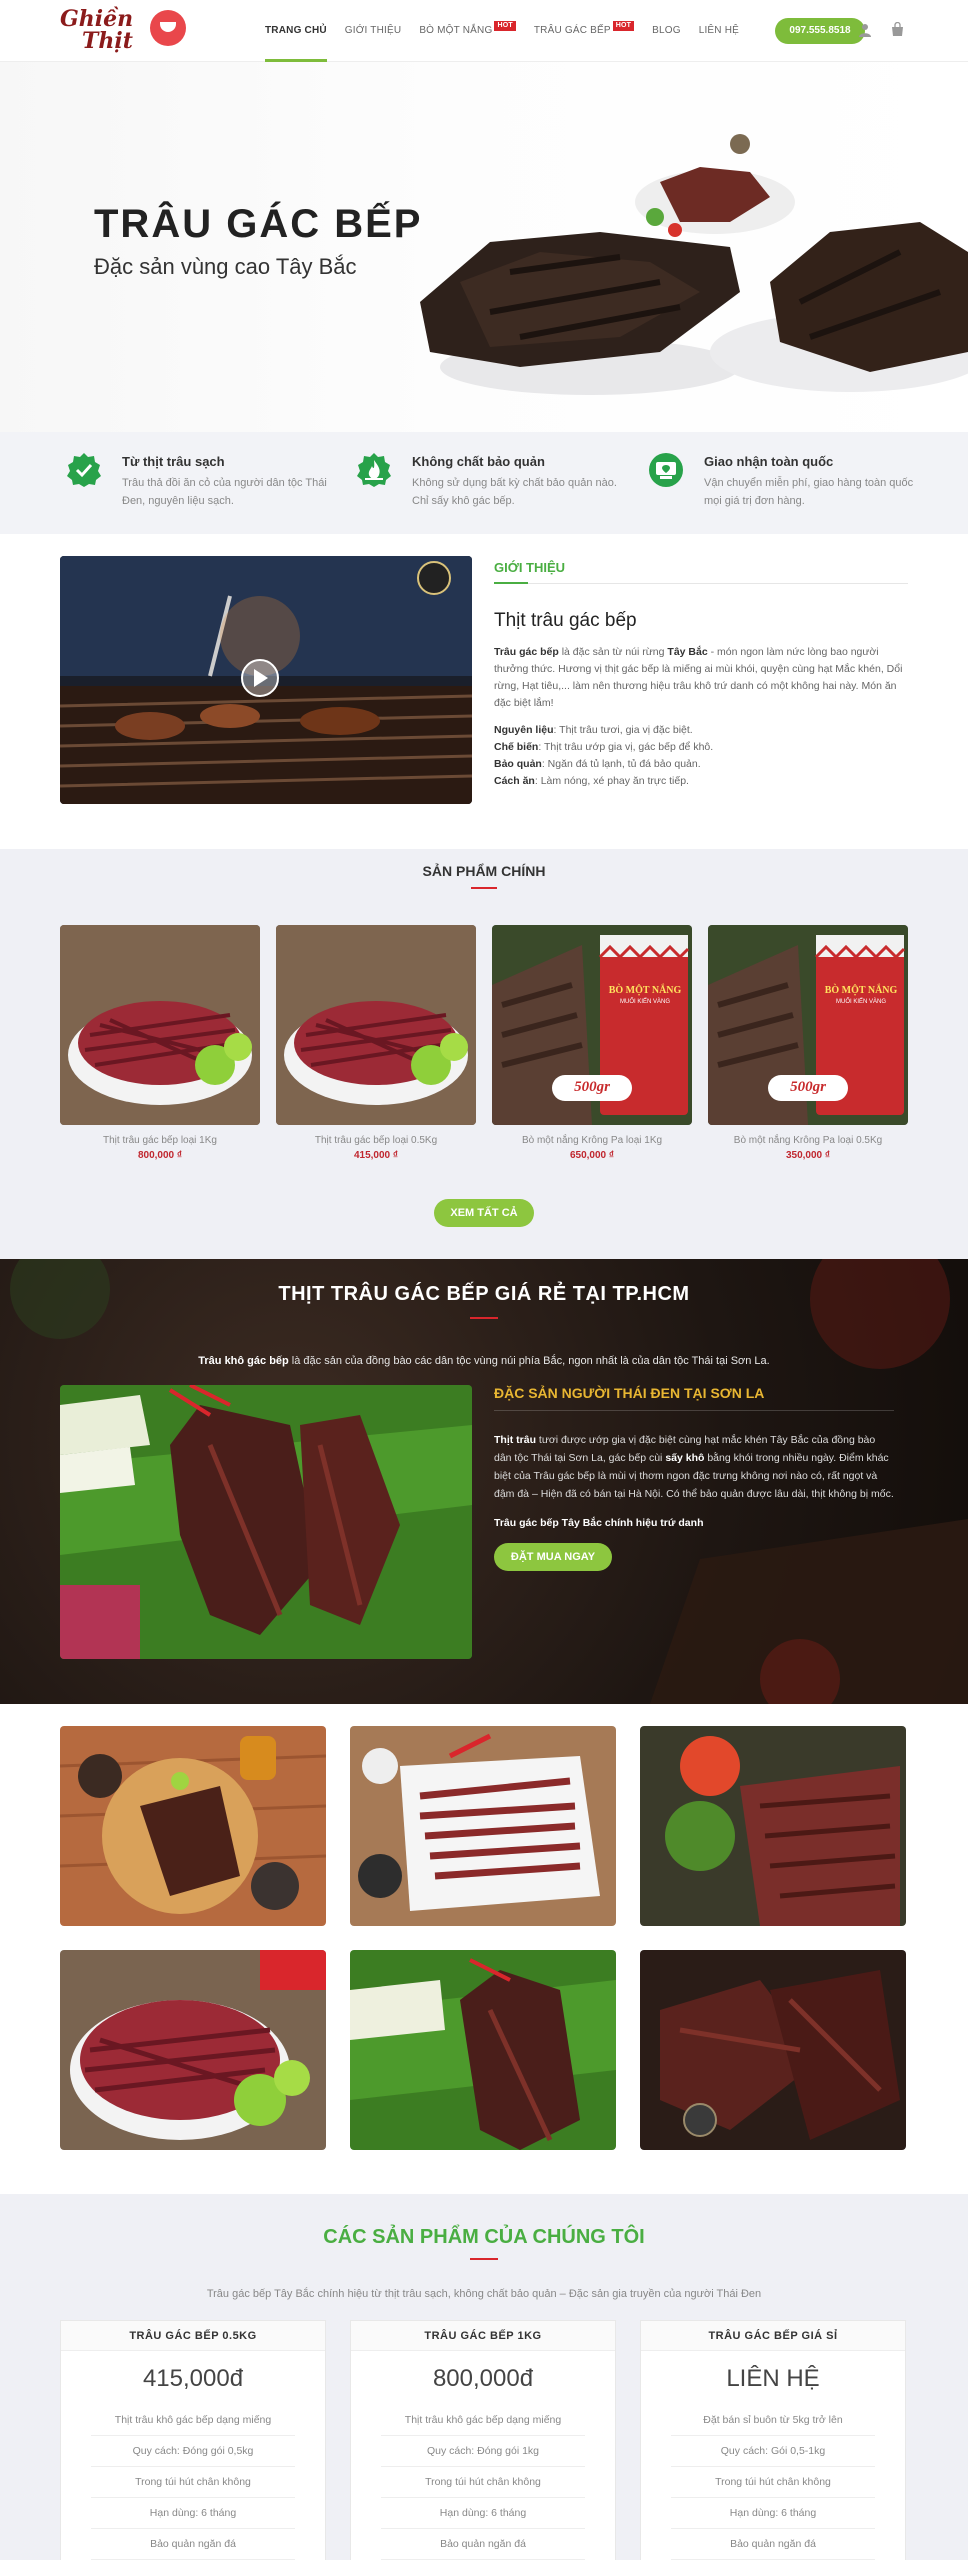  I want to click on spec-row: Cách ăn: Làm nóng, xé phay ăn trực tiếp., so click(591, 781).